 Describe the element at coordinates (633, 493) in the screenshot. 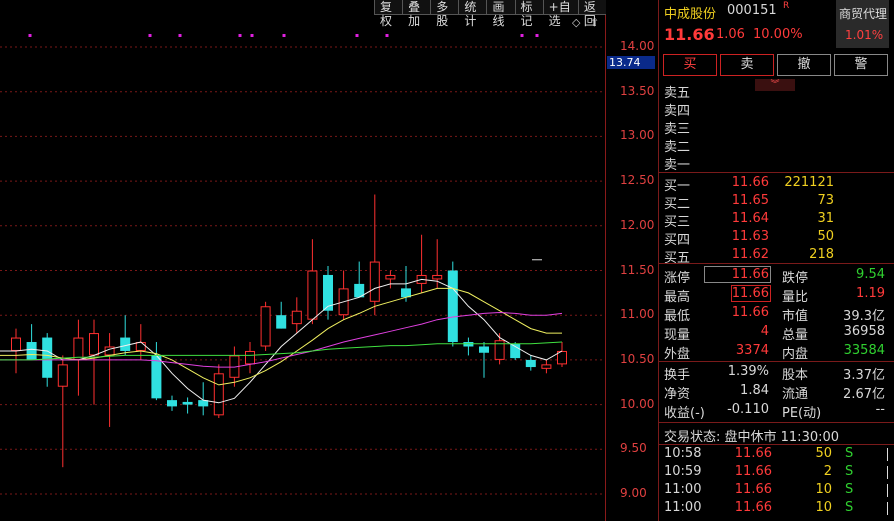

I see `y-tick-label: 9.00` at that location.